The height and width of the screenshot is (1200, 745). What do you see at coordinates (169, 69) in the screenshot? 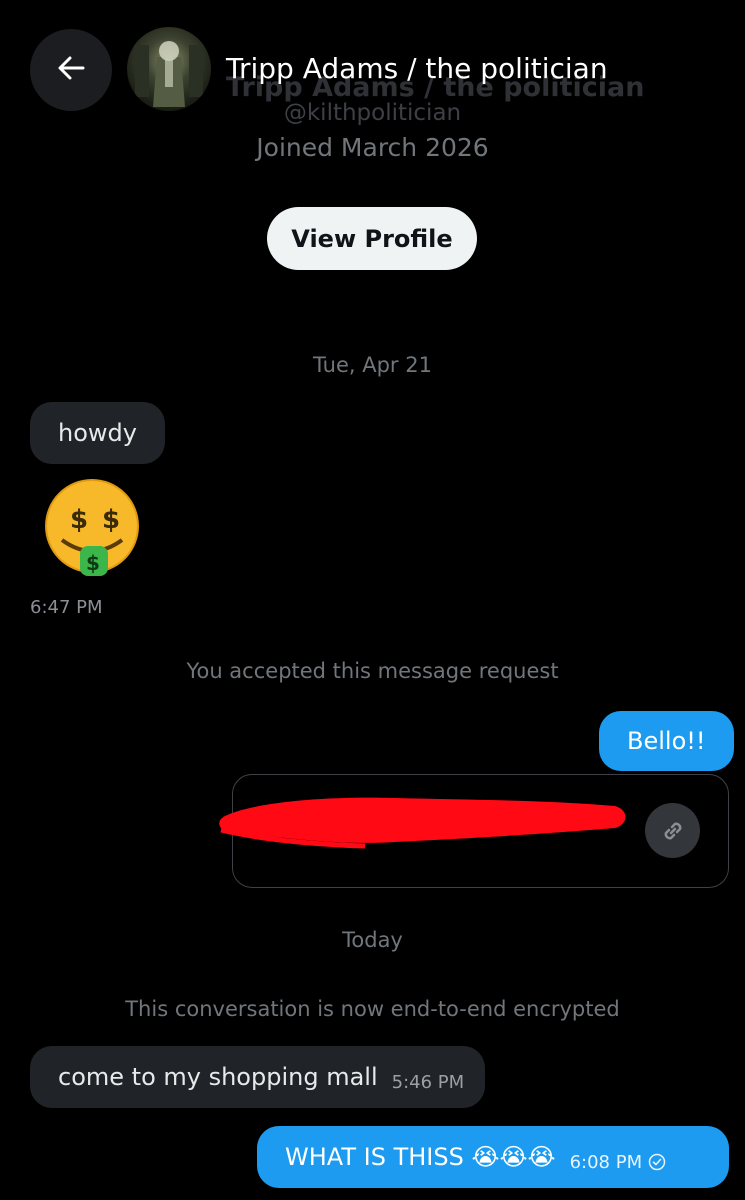
I see `avatar` at bounding box center [169, 69].